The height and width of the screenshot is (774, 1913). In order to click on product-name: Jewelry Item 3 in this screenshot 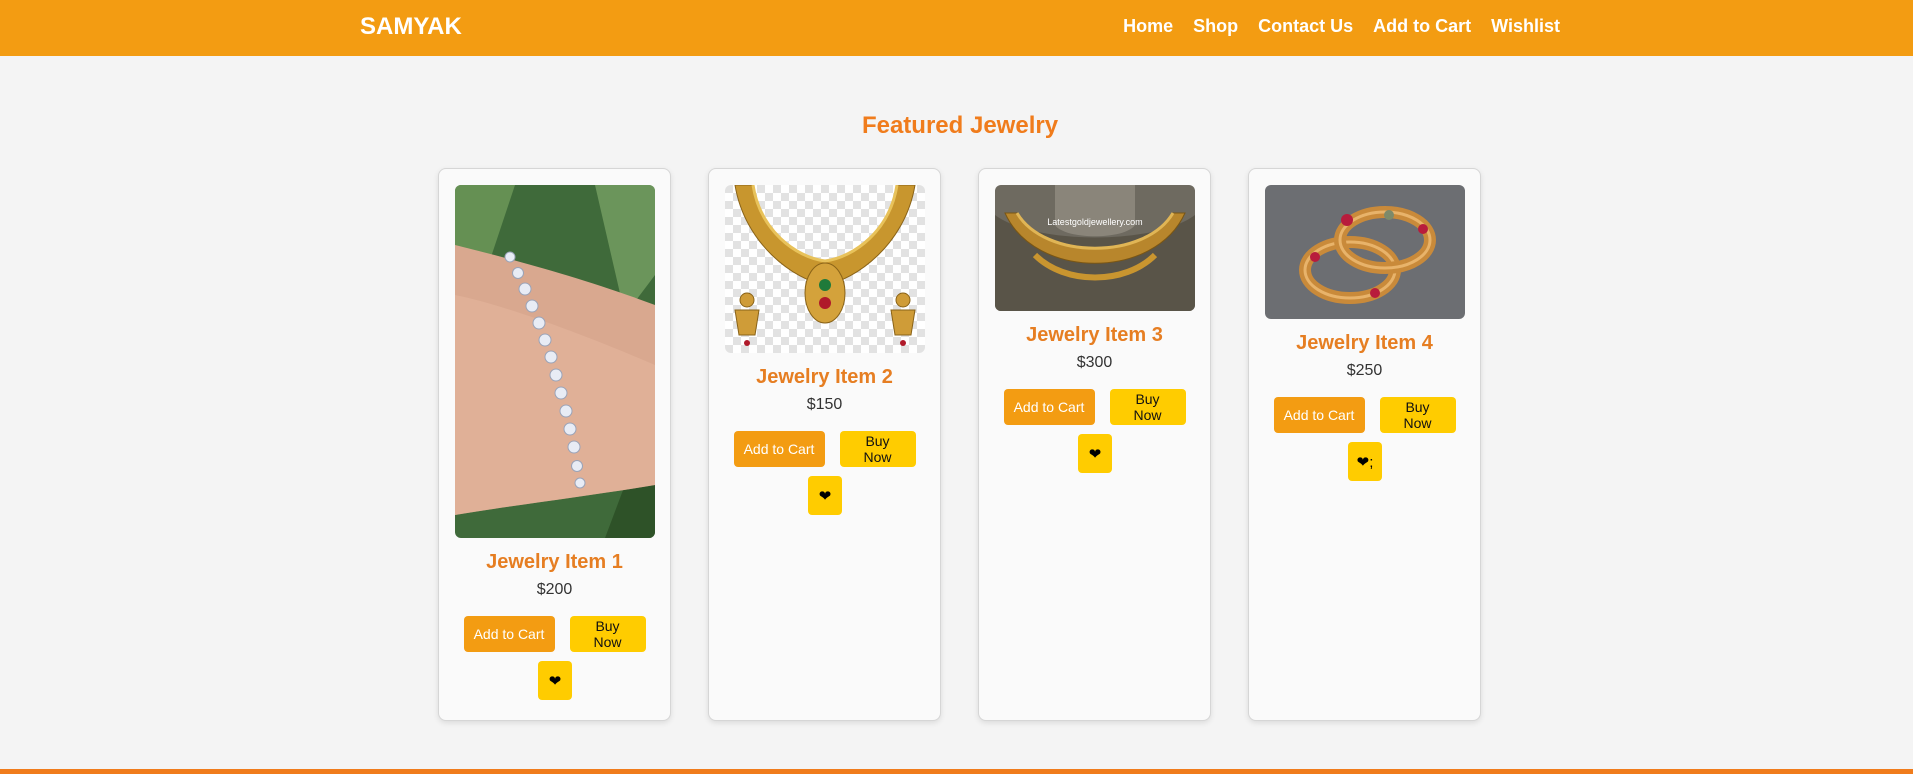, I will do `click(1094, 335)`.